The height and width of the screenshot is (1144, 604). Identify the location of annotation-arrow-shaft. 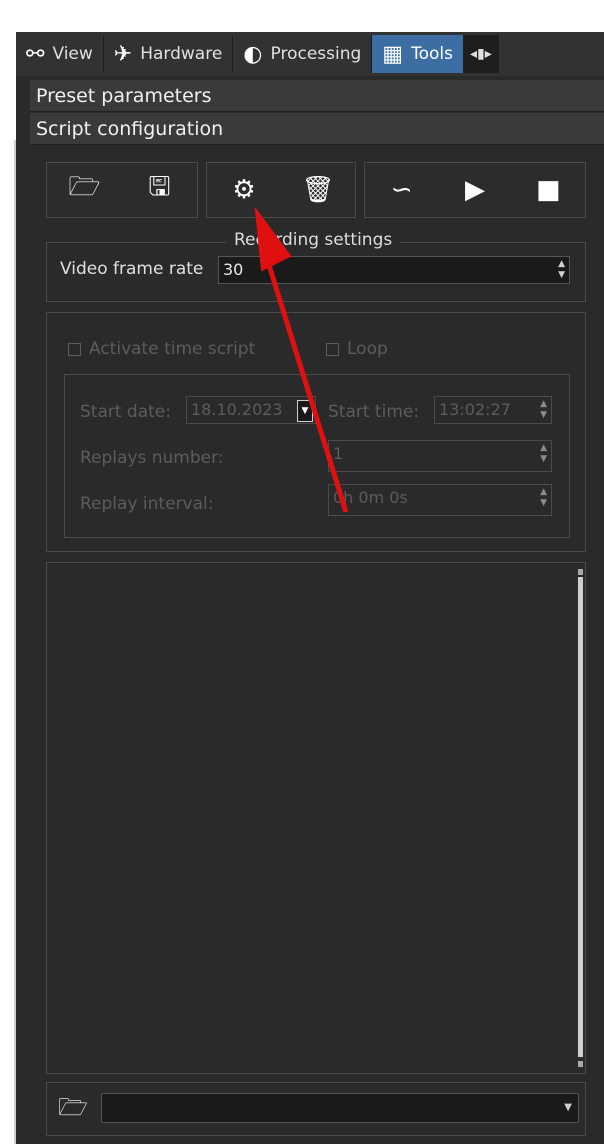
(307, 387).